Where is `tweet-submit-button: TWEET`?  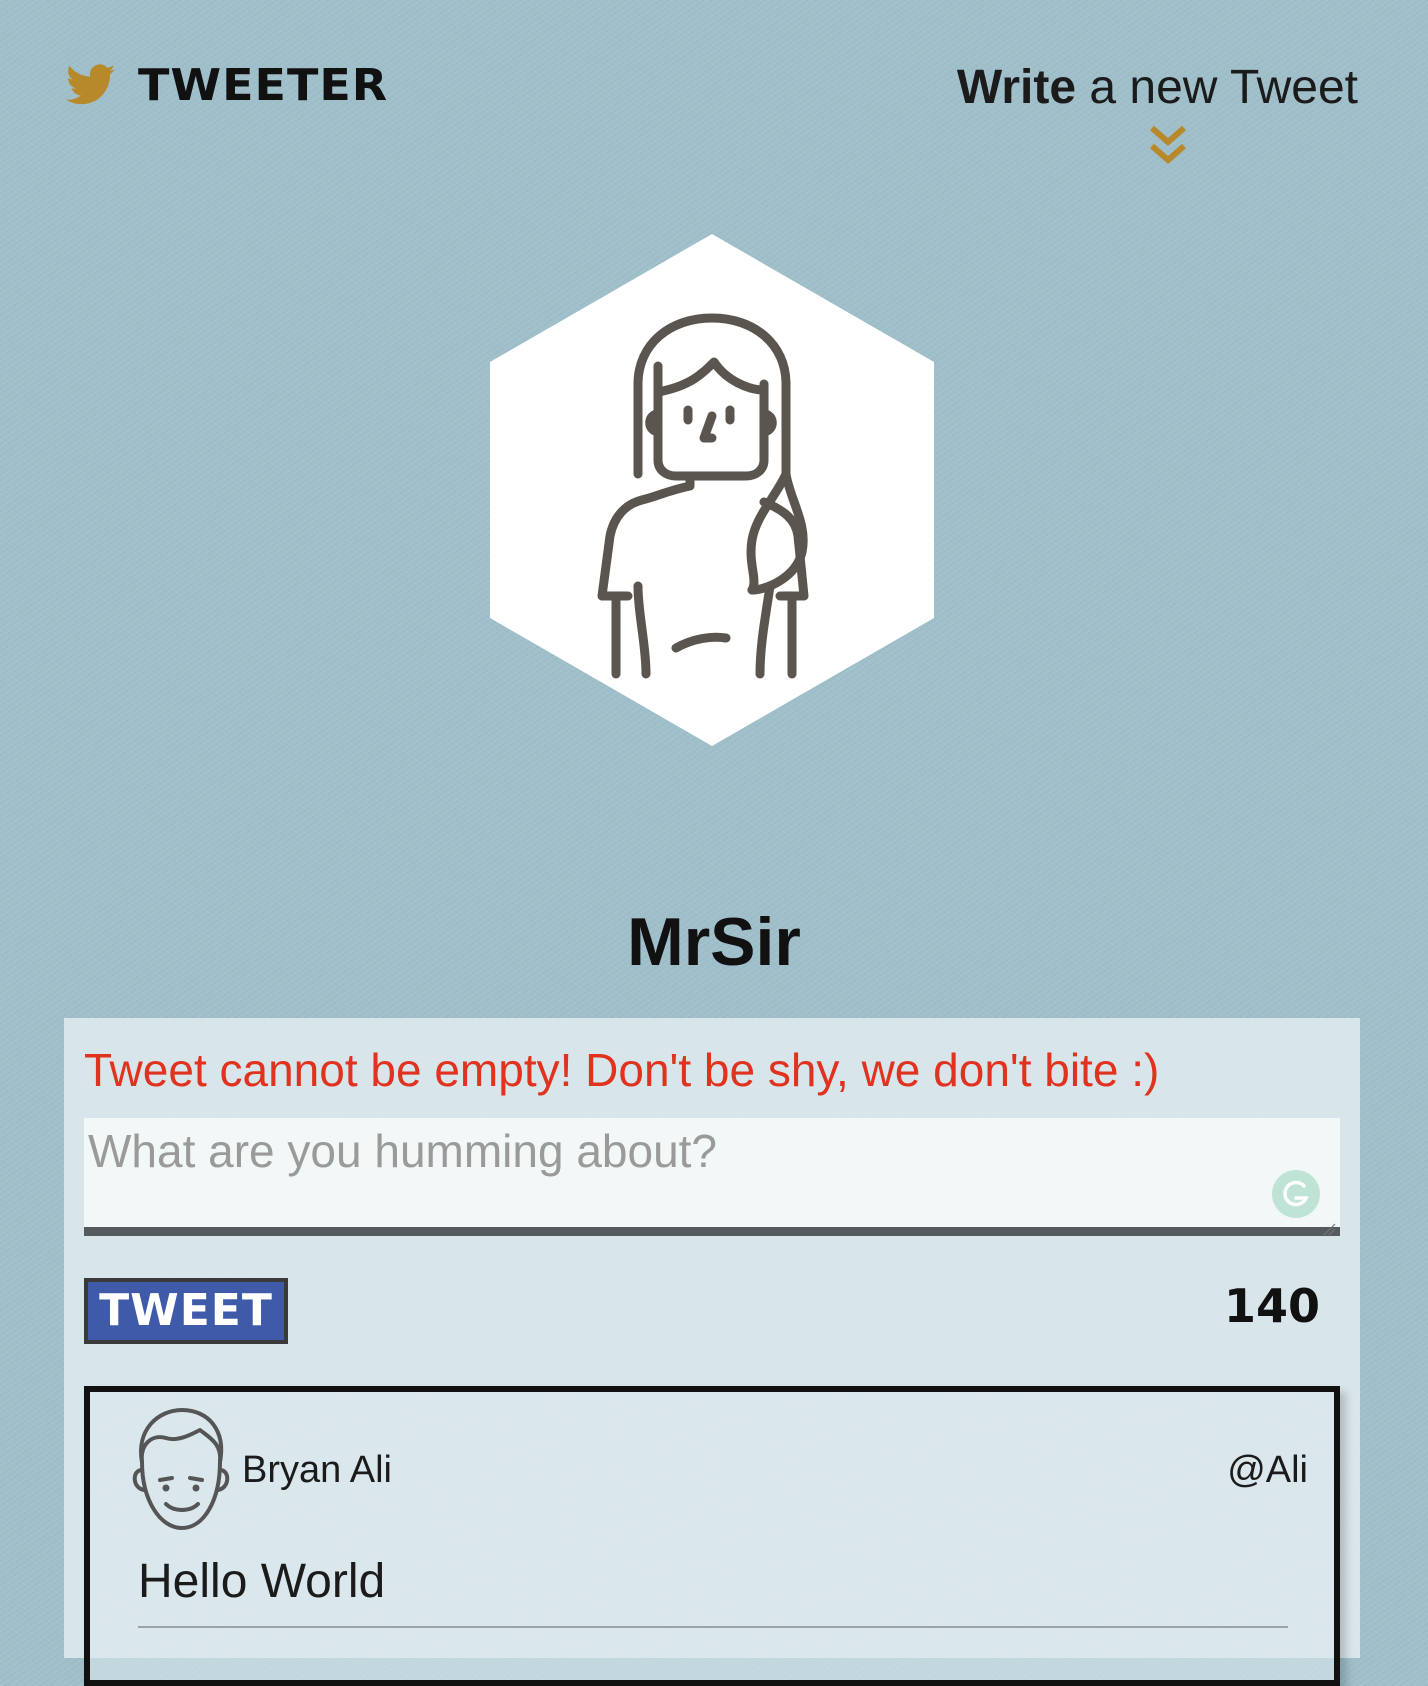
tweet-submit-button: TWEET is located at coordinates (186, 1311).